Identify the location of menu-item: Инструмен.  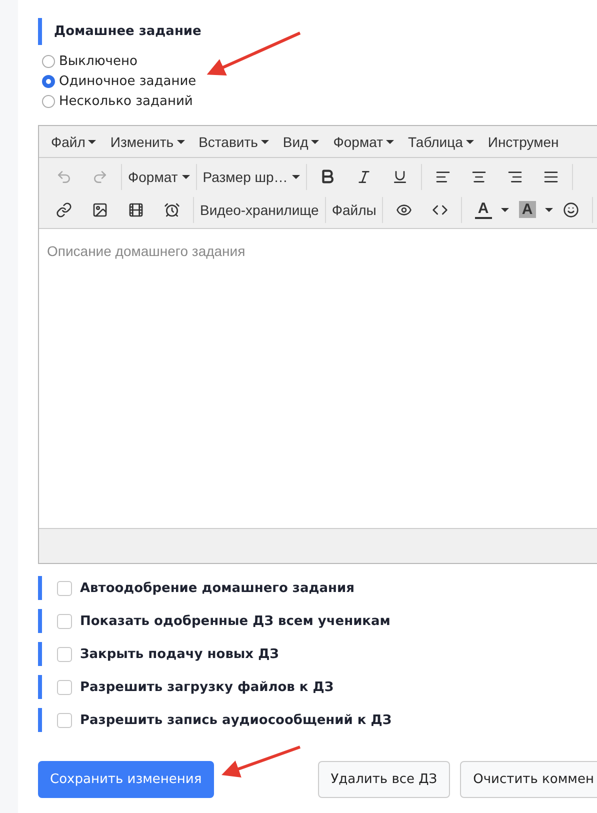
(523, 142).